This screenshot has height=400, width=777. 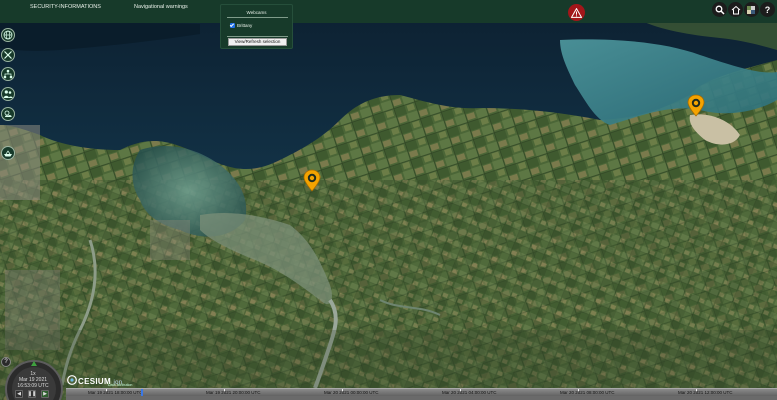 I want to click on weather-icon, so click(x=8, y=113).